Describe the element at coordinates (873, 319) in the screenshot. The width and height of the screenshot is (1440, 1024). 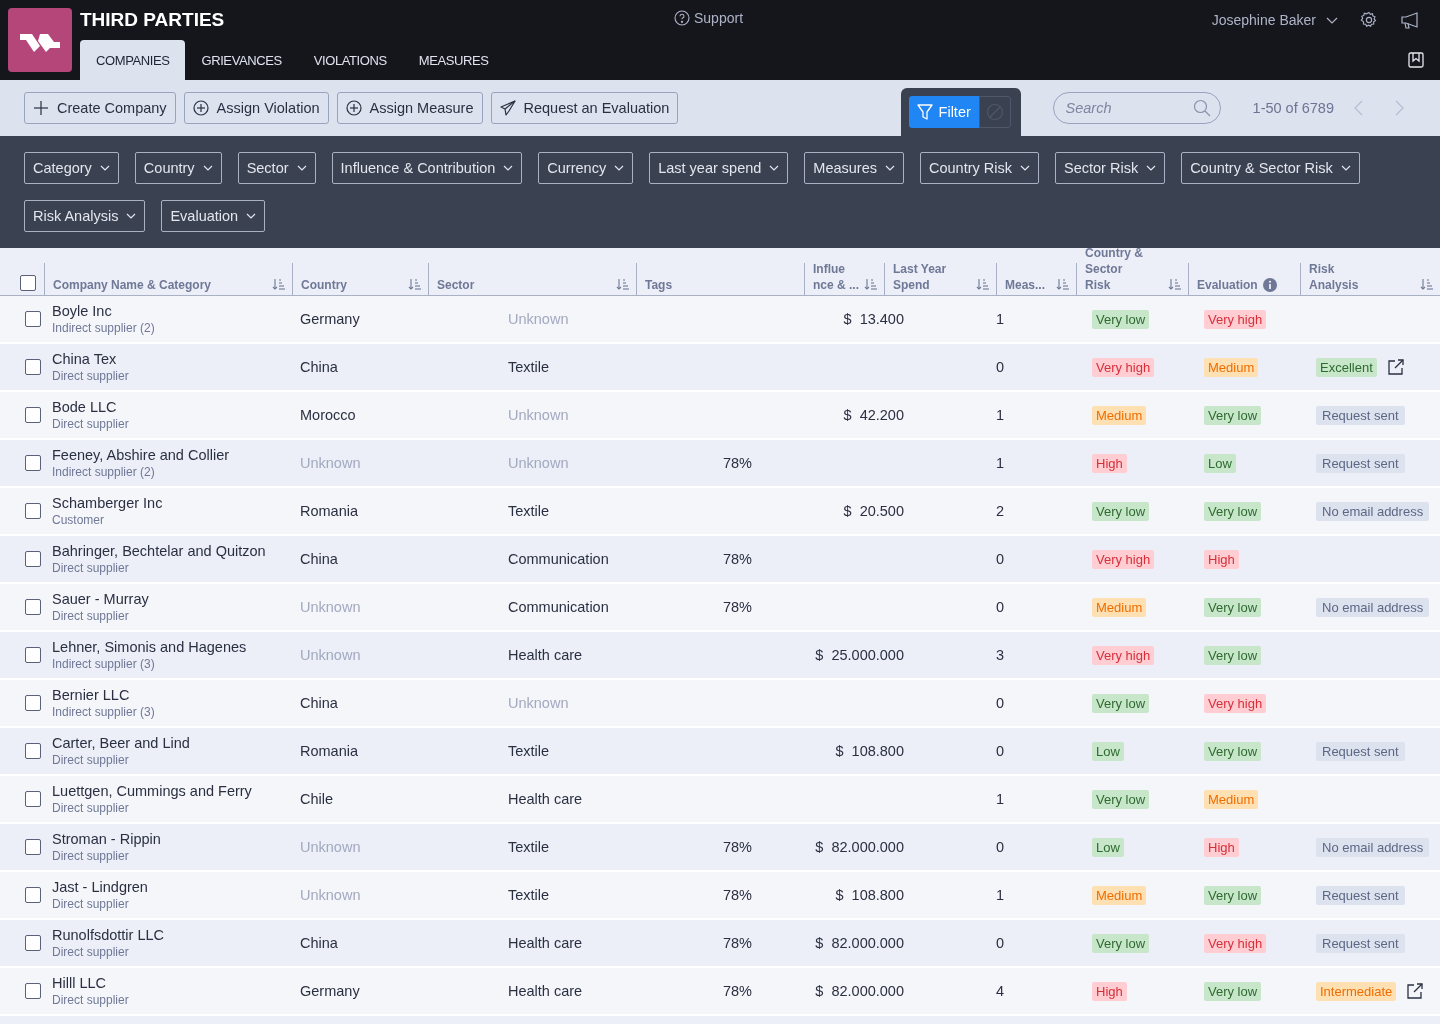
I see `spend-cell: $ 13.400` at that location.